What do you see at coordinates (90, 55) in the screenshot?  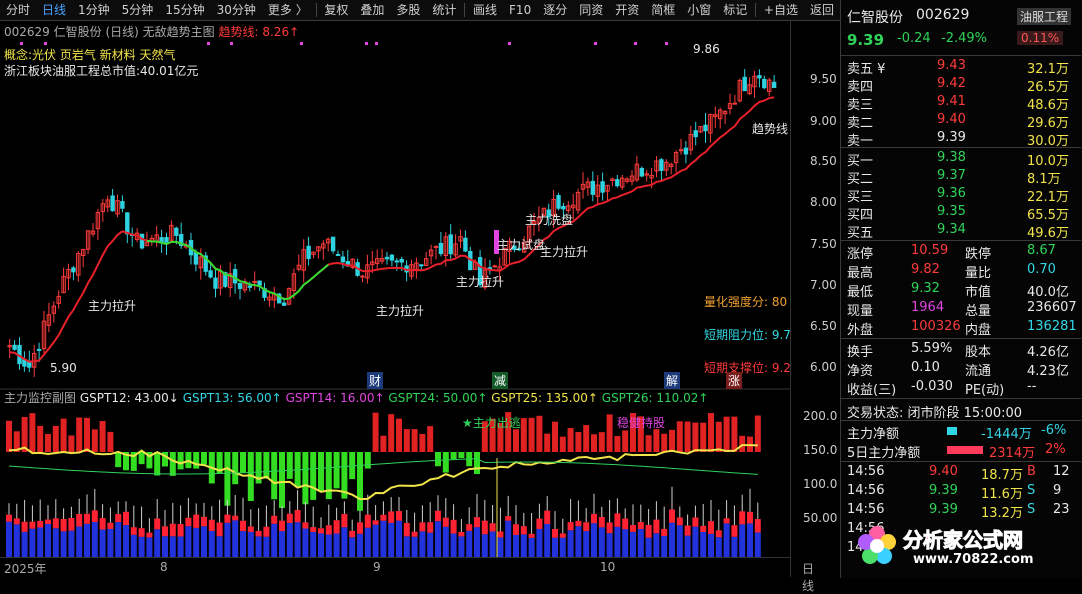 I see `concept-text: 概念:光伏 页岩气 新材料 天然气` at bounding box center [90, 55].